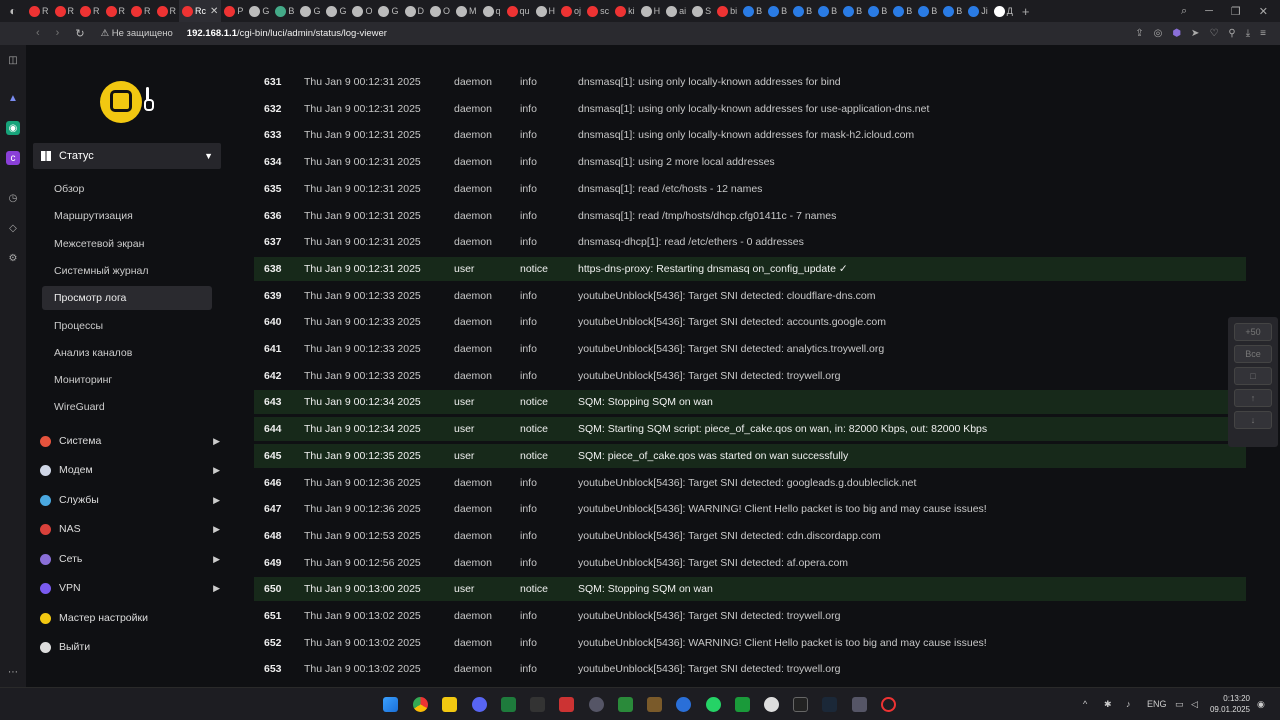  What do you see at coordinates (13, 98) in the screenshot?
I see `aria-icon: ▲` at bounding box center [13, 98].